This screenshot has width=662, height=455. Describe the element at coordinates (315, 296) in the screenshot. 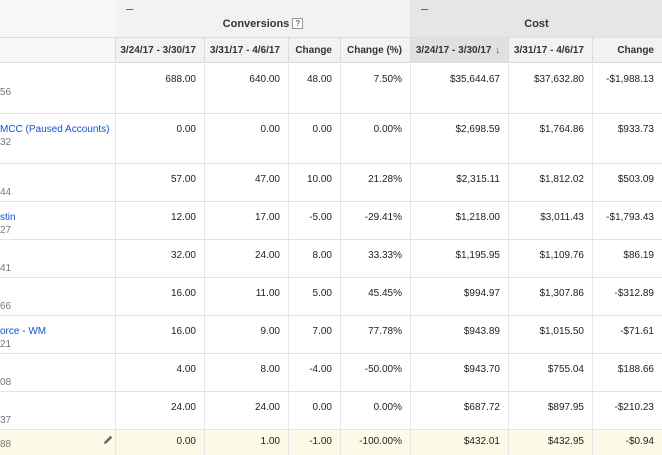

I see `cell-conv_change: 5.00` at that location.